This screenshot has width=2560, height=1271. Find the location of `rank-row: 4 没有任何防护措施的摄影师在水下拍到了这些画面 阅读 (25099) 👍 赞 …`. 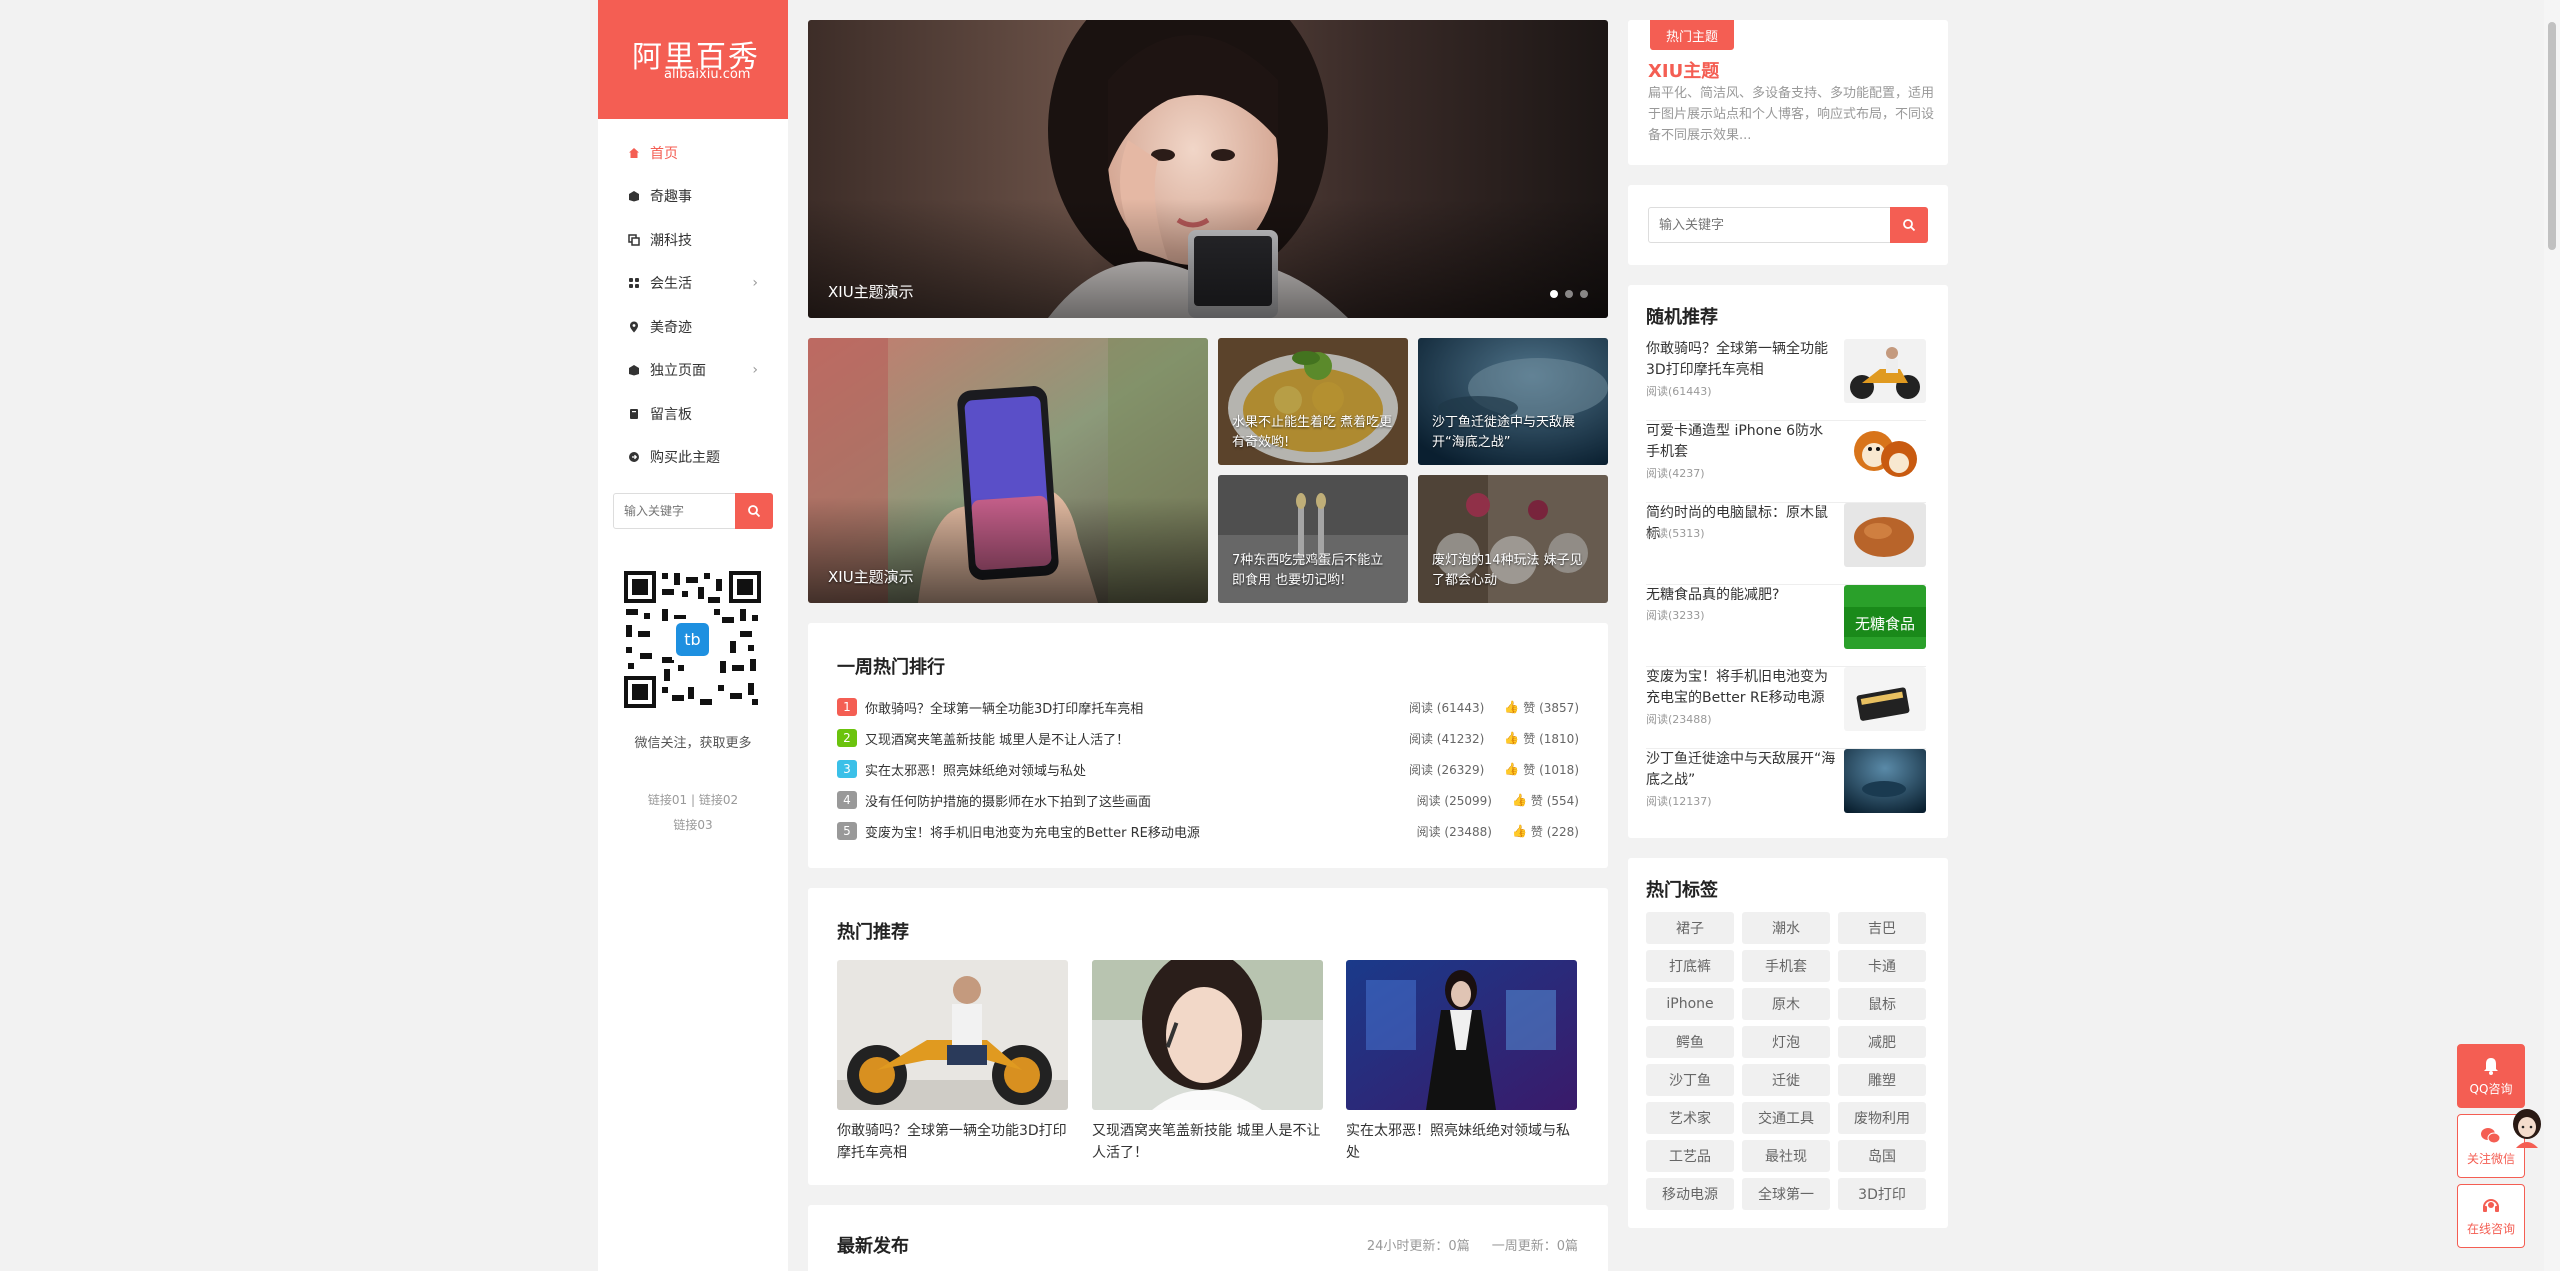

rank-row: 4 没有任何防护措施的摄影师在水下拍到了这些画面 阅读 (25099) 👍 赞 … is located at coordinates (1208, 800).